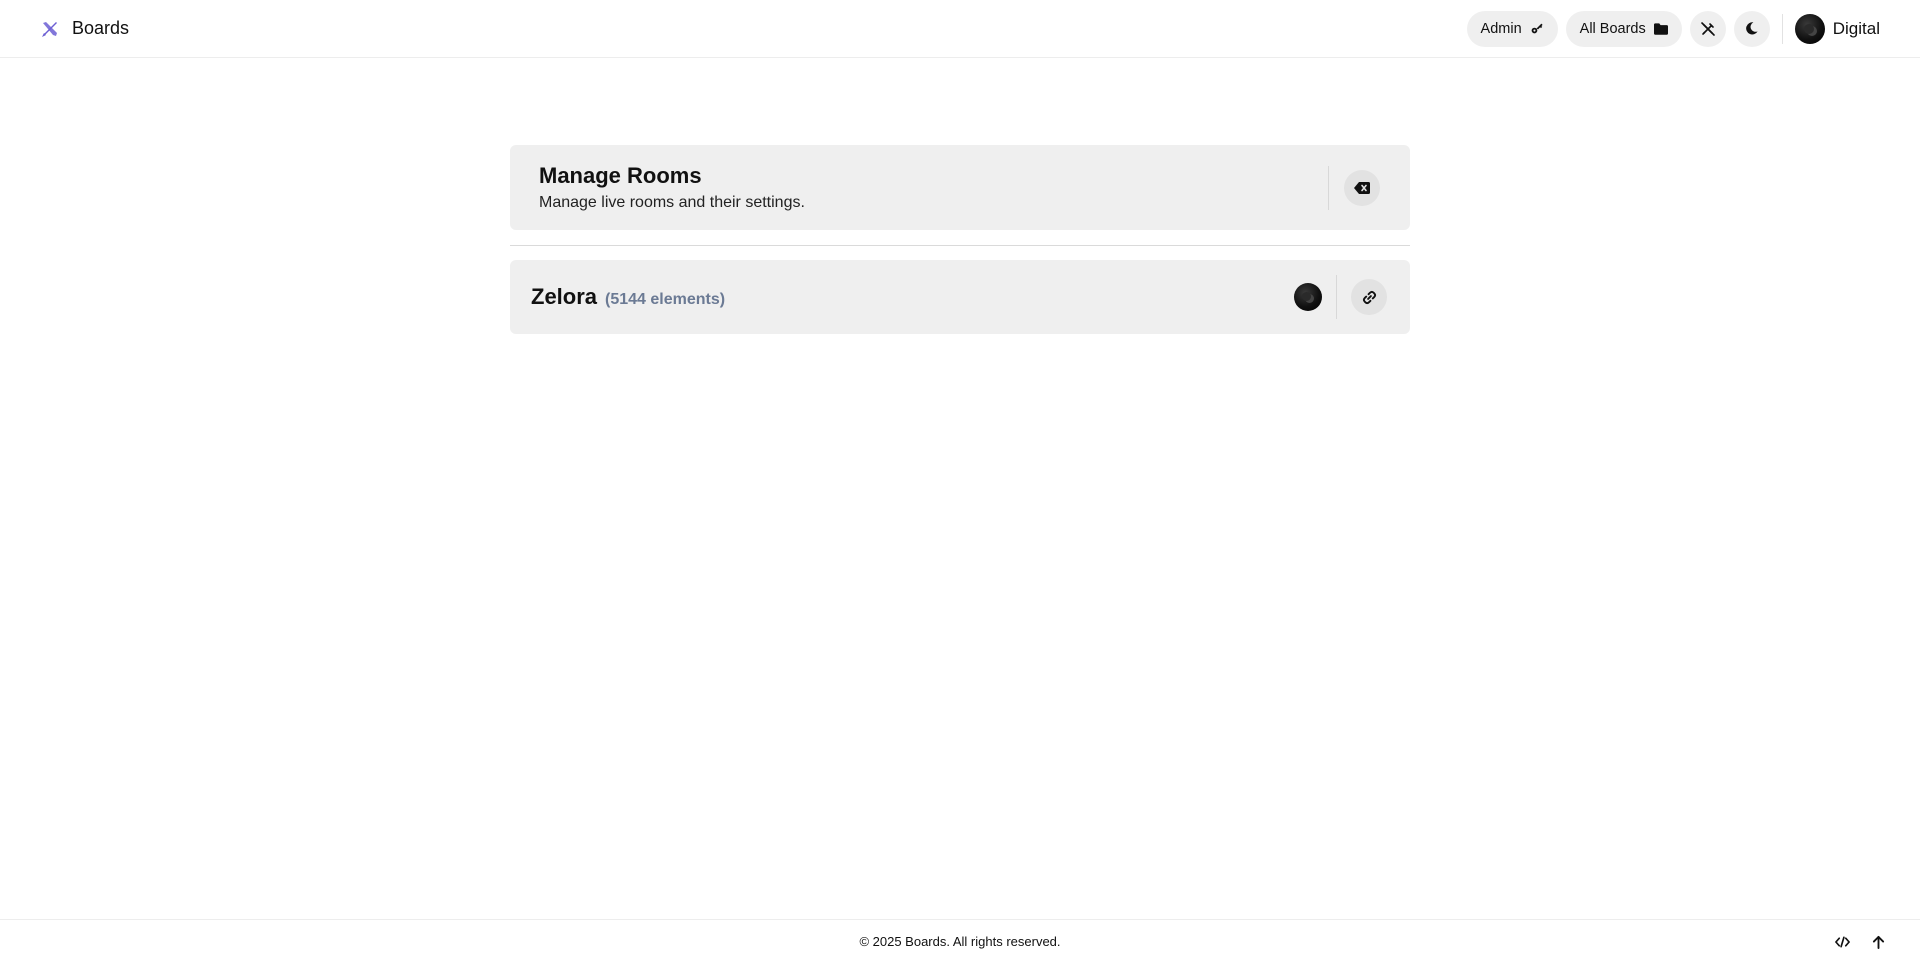  What do you see at coordinates (1612, 28) in the screenshot?
I see `all-boards-label: All Boards` at bounding box center [1612, 28].